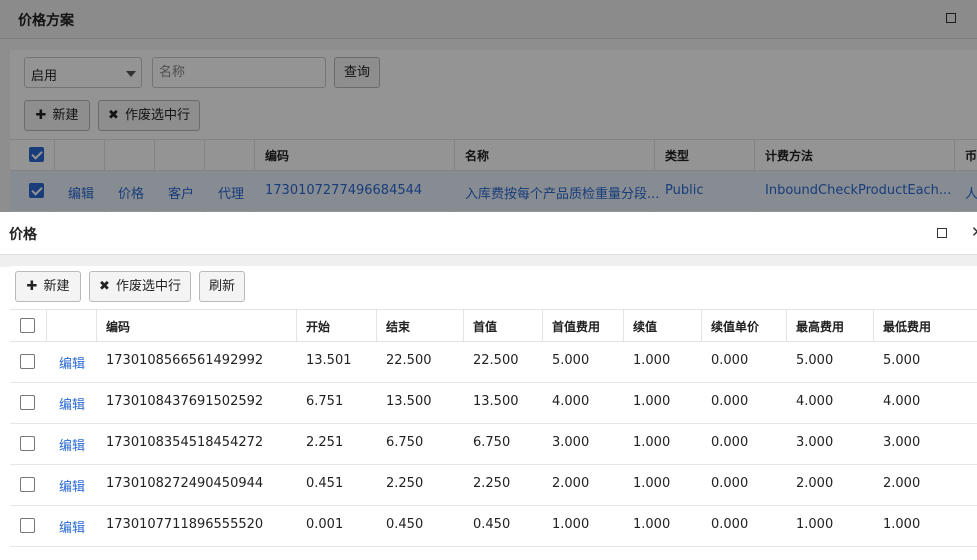 The width and height of the screenshot is (977, 560). Describe the element at coordinates (576, 327) in the screenshot. I see `column-header: 首值费用` at that location.